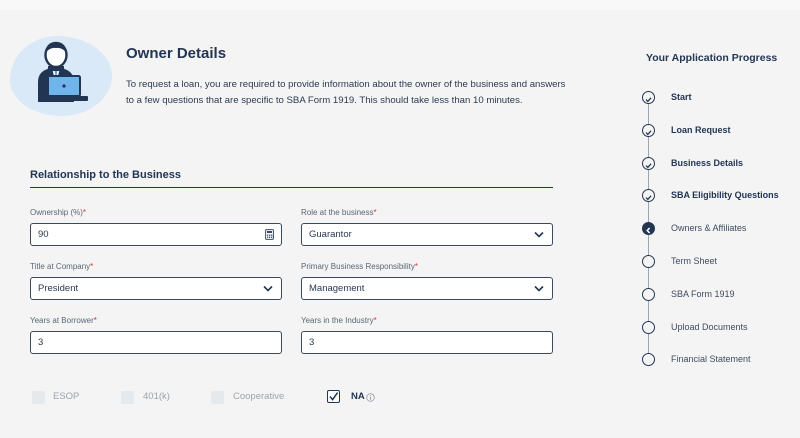  I want to click on title-at-company-label: Title at Company*, so click(62, 266).